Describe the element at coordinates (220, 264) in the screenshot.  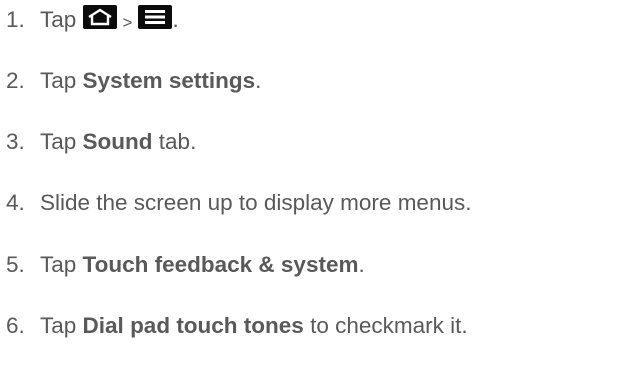
I see `menu-item-name: Touch feedback & system` at that location.